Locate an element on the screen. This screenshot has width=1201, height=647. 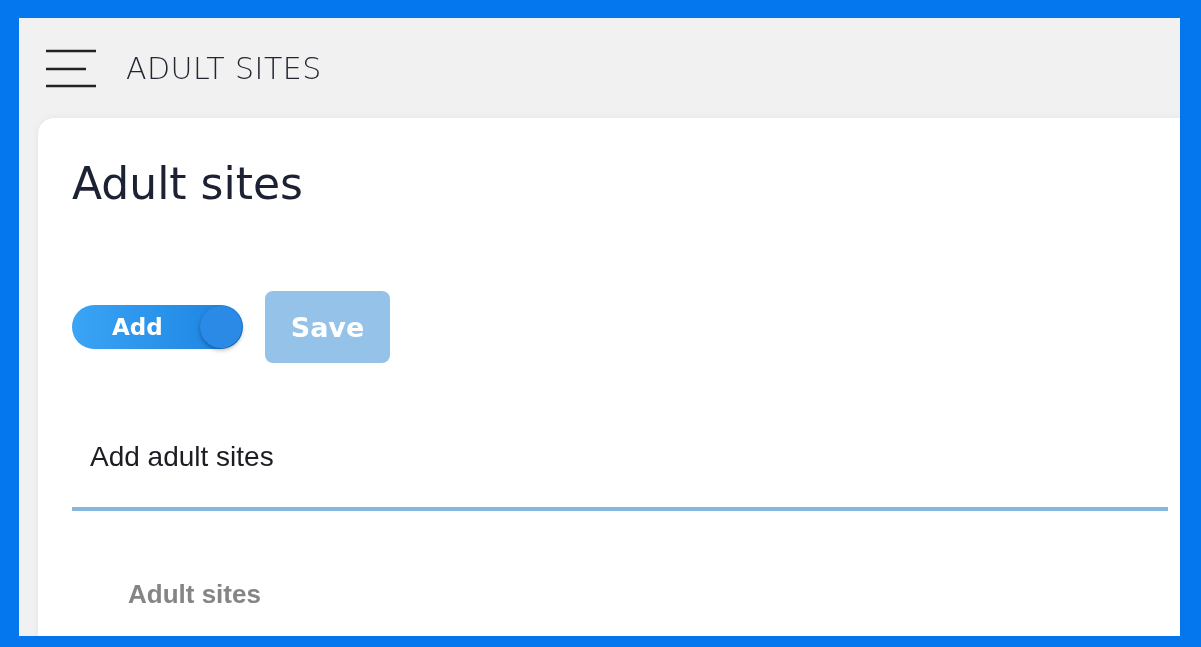
list-heading: Adult sites is located at coordinates (195, 594).